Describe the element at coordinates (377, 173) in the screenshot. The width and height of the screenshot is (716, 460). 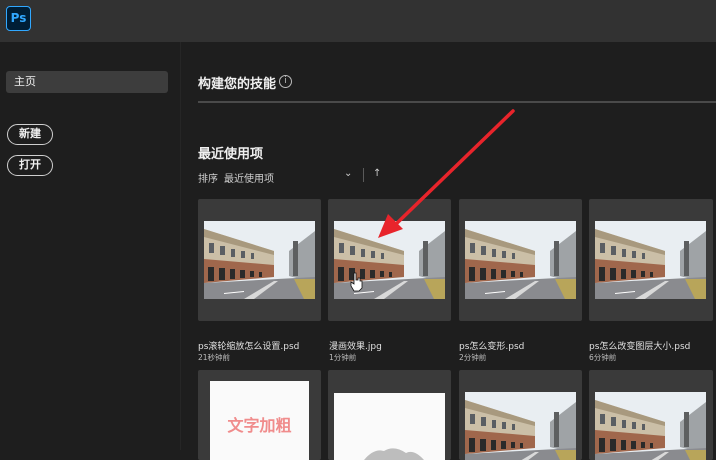
I see `sort-direction-icon: ↑` at that location.